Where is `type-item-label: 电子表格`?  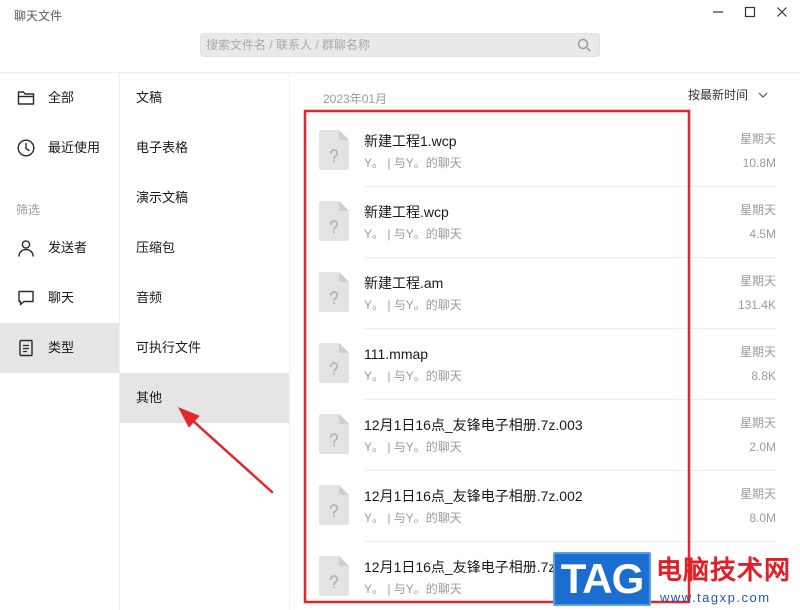 type-item-label: 电子表格 is located at coordinates (162, 147).